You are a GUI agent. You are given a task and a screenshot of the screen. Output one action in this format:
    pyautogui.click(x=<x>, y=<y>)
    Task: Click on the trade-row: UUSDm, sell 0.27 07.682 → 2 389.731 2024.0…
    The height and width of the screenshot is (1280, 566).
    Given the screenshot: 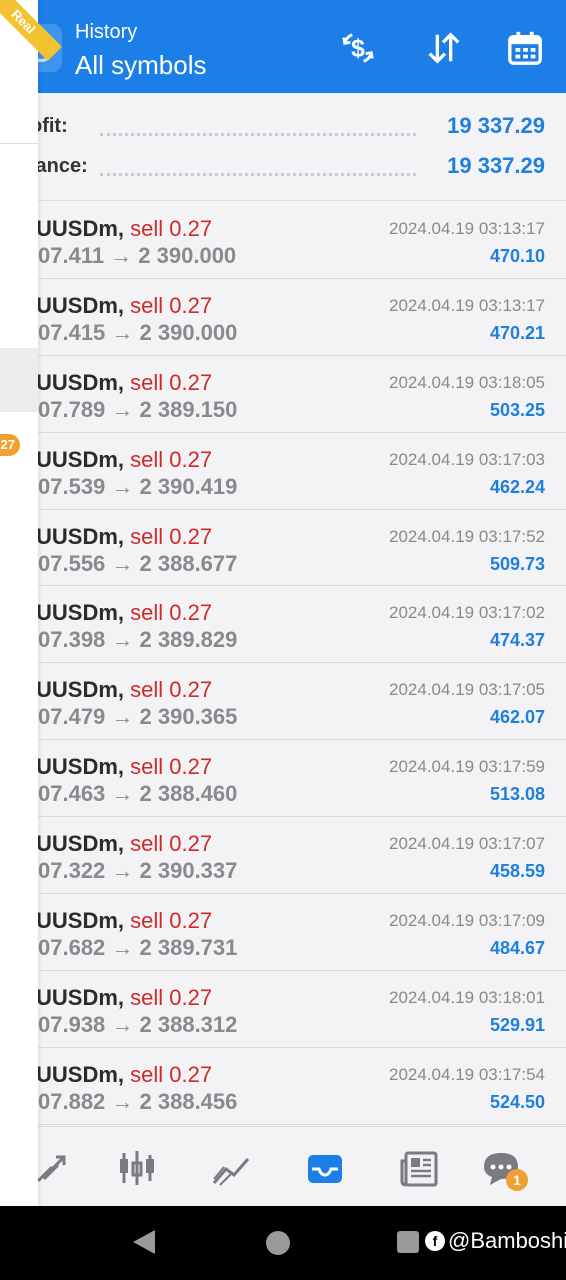 What is the action you would take?
    pyautogui.click(x=283, y=932)
    